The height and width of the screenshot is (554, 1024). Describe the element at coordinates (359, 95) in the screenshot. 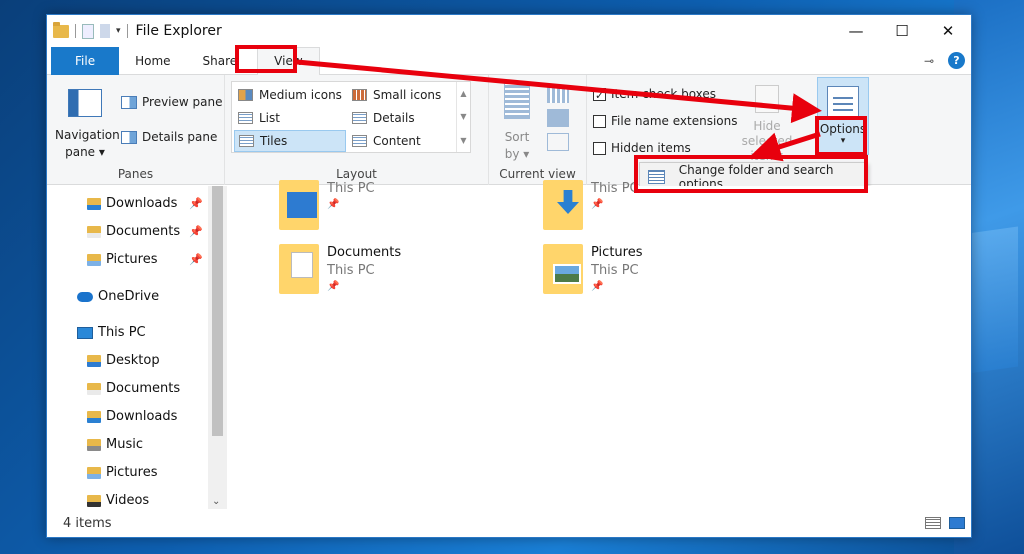

I see `small-icons-icon` at that location.